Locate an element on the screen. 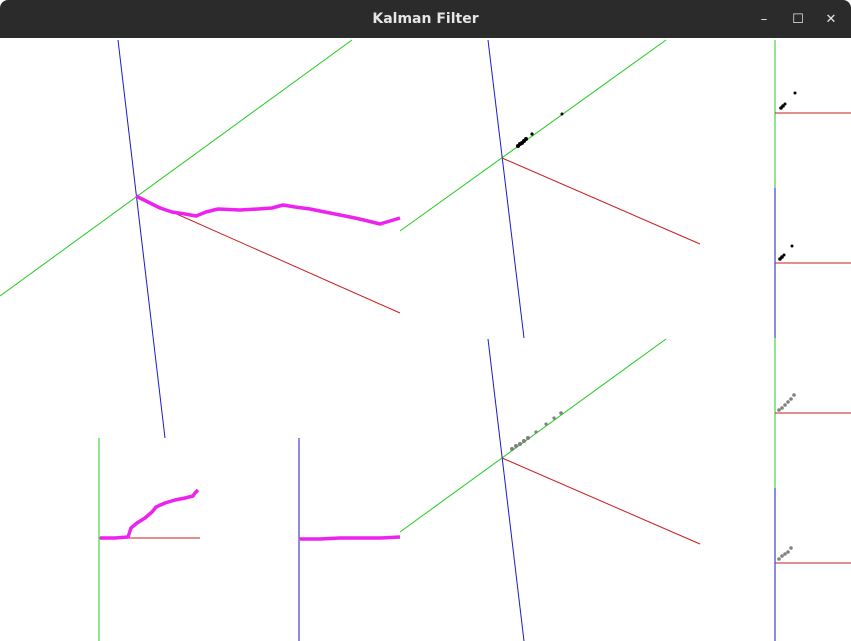  minimize-icon: – is located at coordinates (764, 20).